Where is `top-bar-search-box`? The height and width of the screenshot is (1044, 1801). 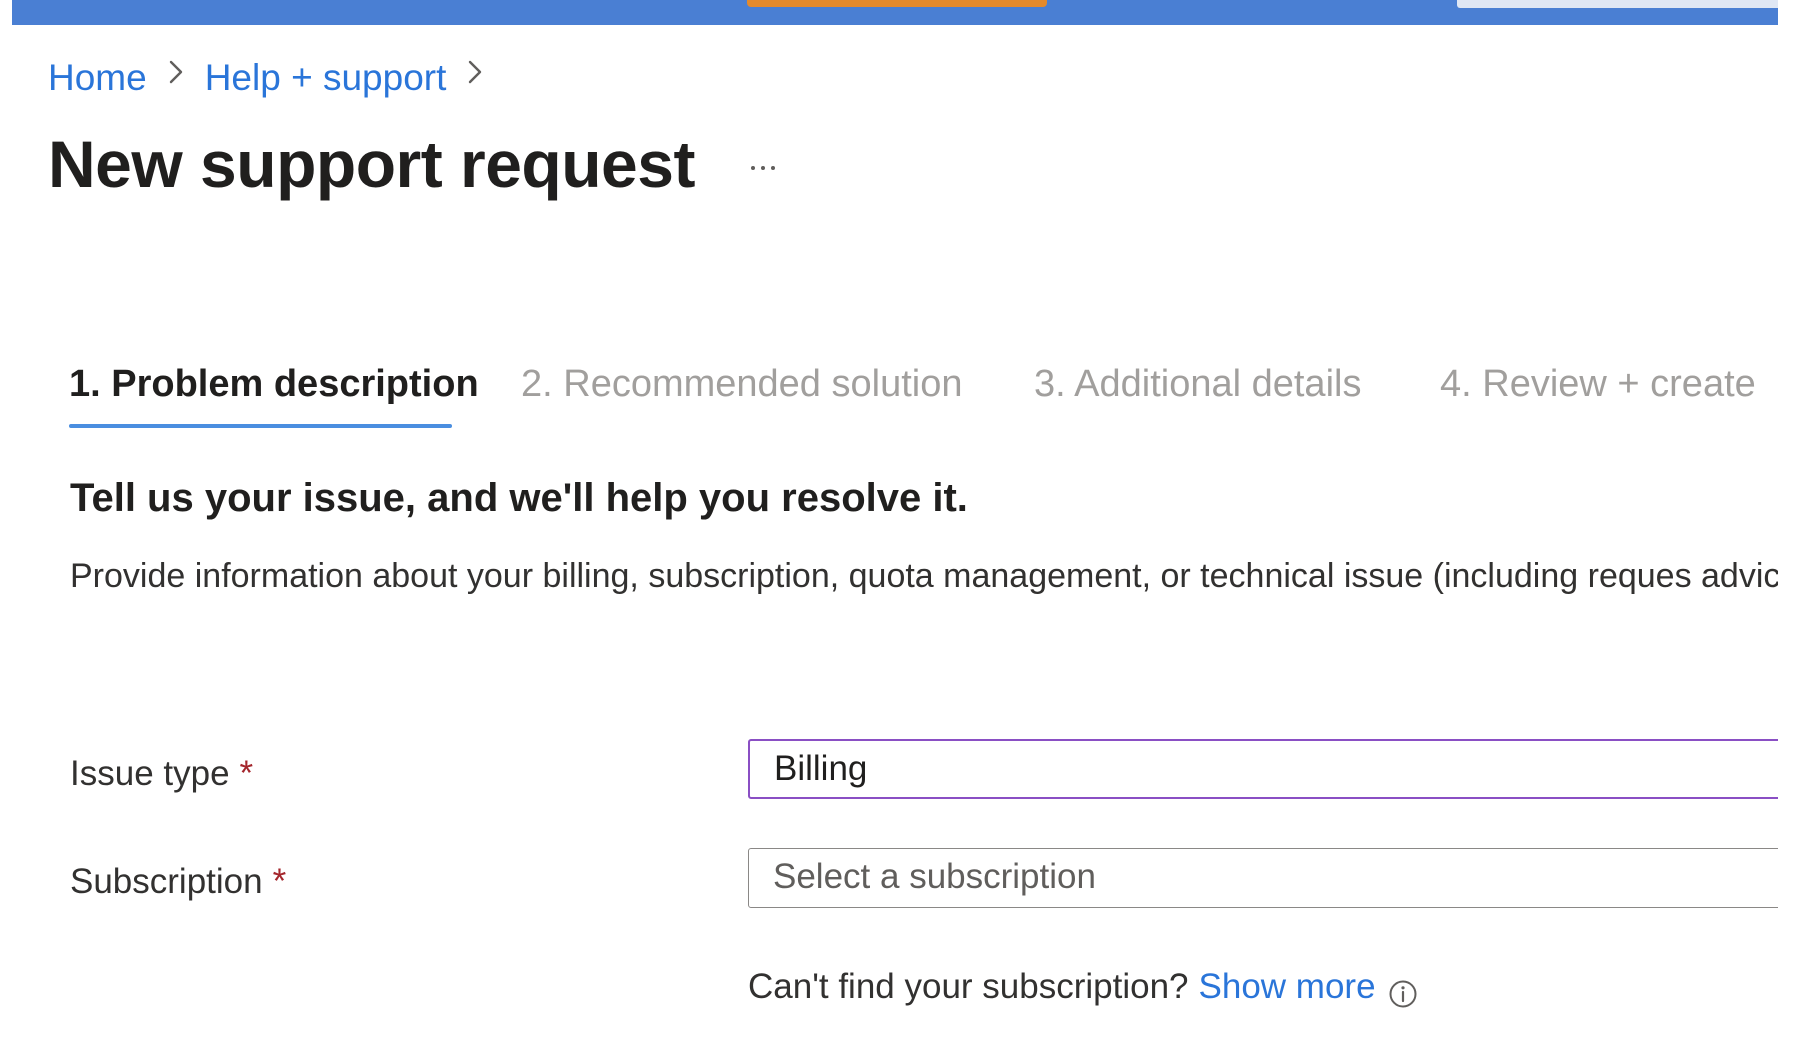 top-bar-search-box is located at coordinates (1617, 4).